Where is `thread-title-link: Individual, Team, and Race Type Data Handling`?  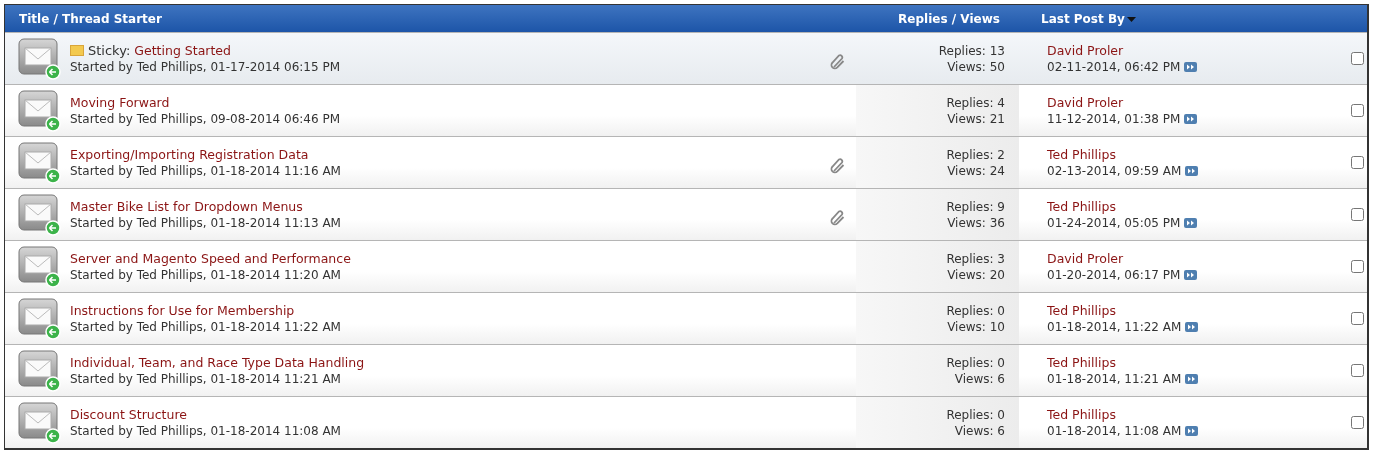
thread-title-link: Individual, Team, and Race Type Data Handling is located at coordinates (217, 362).